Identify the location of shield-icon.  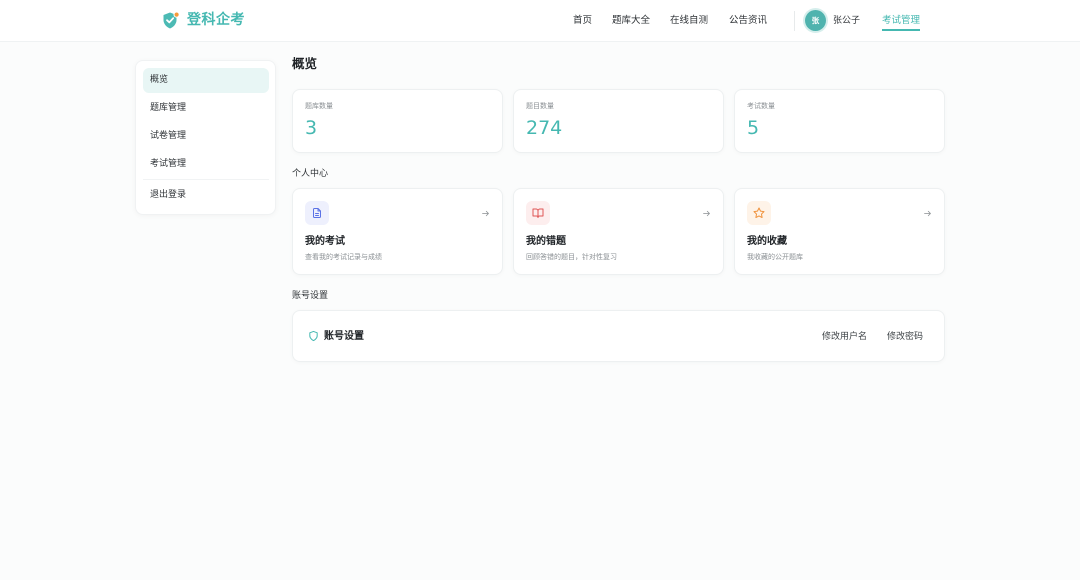
(313, 336).